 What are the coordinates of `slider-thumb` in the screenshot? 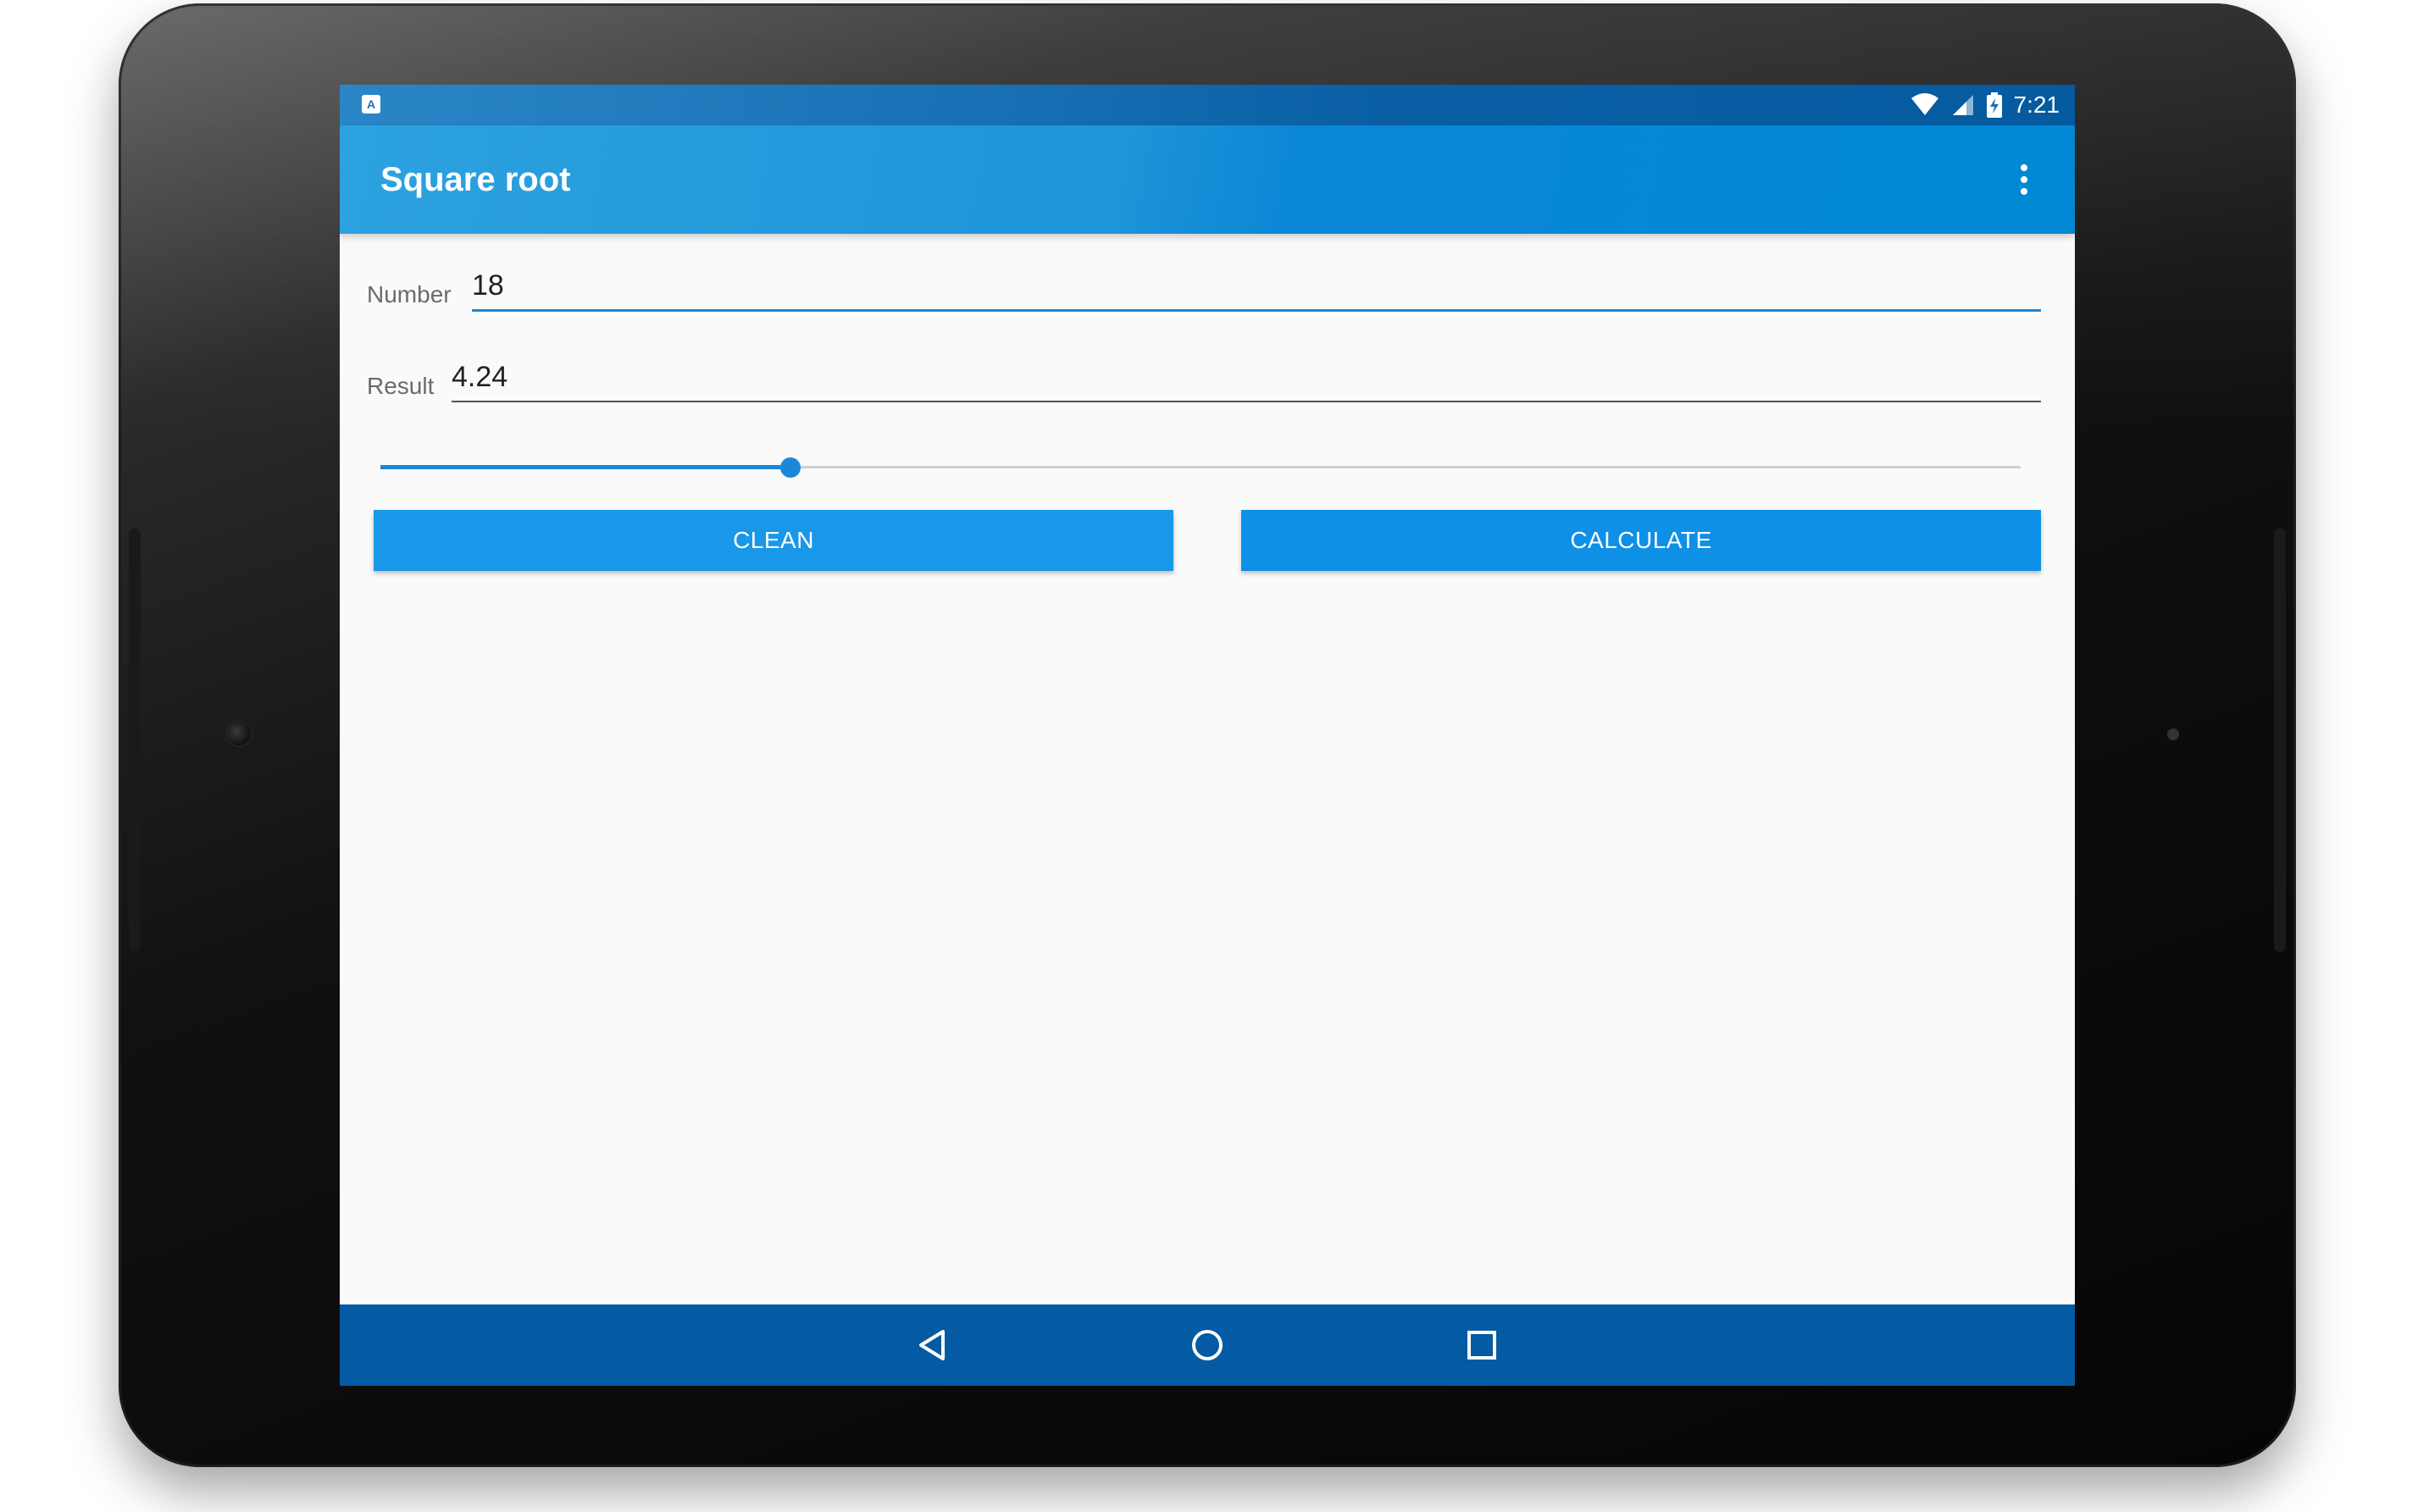 It's located at (790, 468).